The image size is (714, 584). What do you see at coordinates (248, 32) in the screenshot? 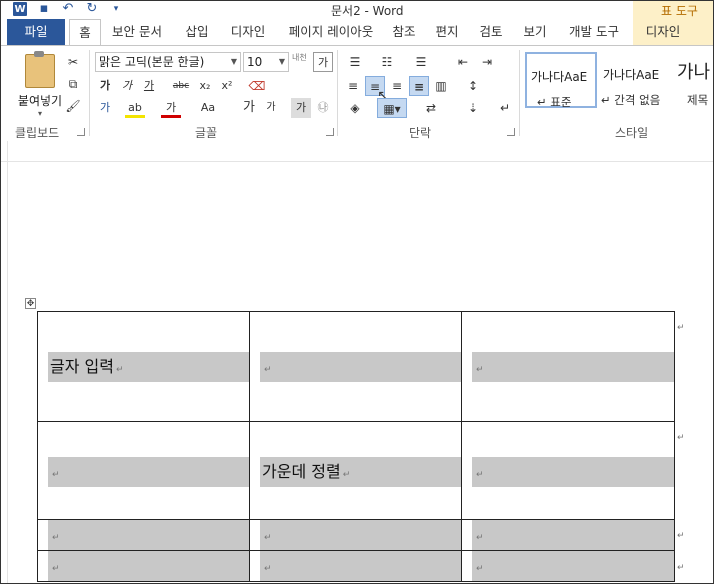
I see `tab-design: 디자인` at bounding box center [248, 32].